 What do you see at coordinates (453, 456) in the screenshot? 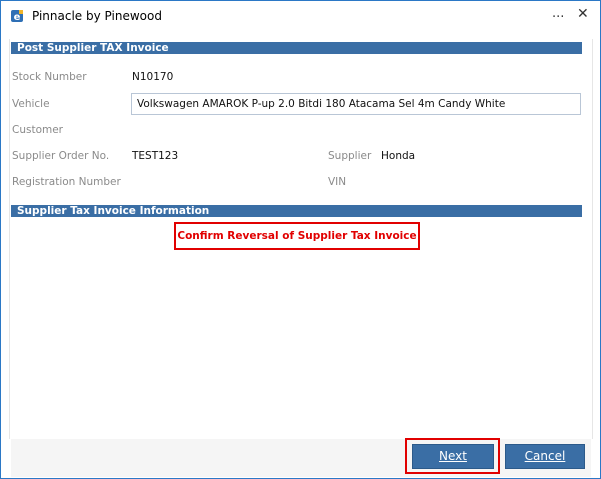
I see `next-button: Next` at bounding box center [453, 456].